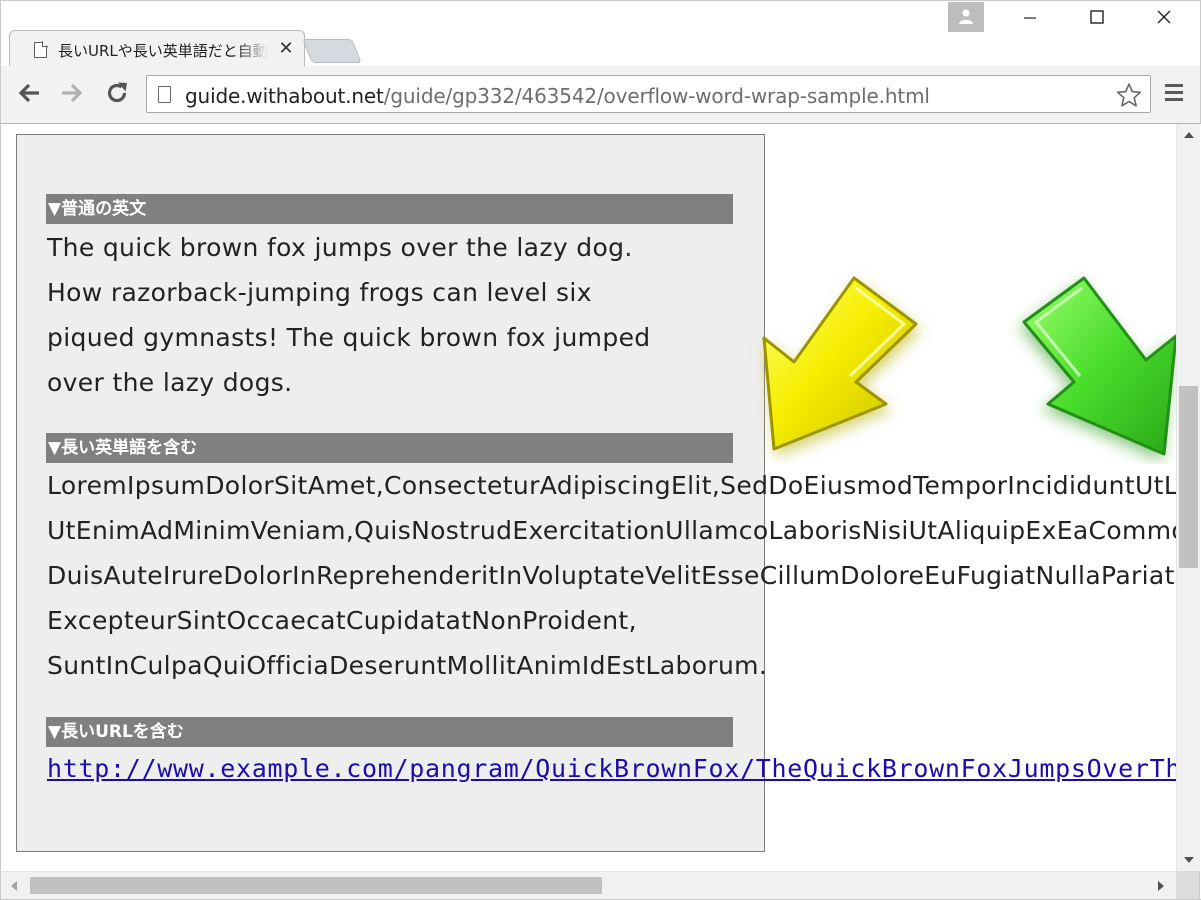  I want to click on back-button, so click(29, 93).